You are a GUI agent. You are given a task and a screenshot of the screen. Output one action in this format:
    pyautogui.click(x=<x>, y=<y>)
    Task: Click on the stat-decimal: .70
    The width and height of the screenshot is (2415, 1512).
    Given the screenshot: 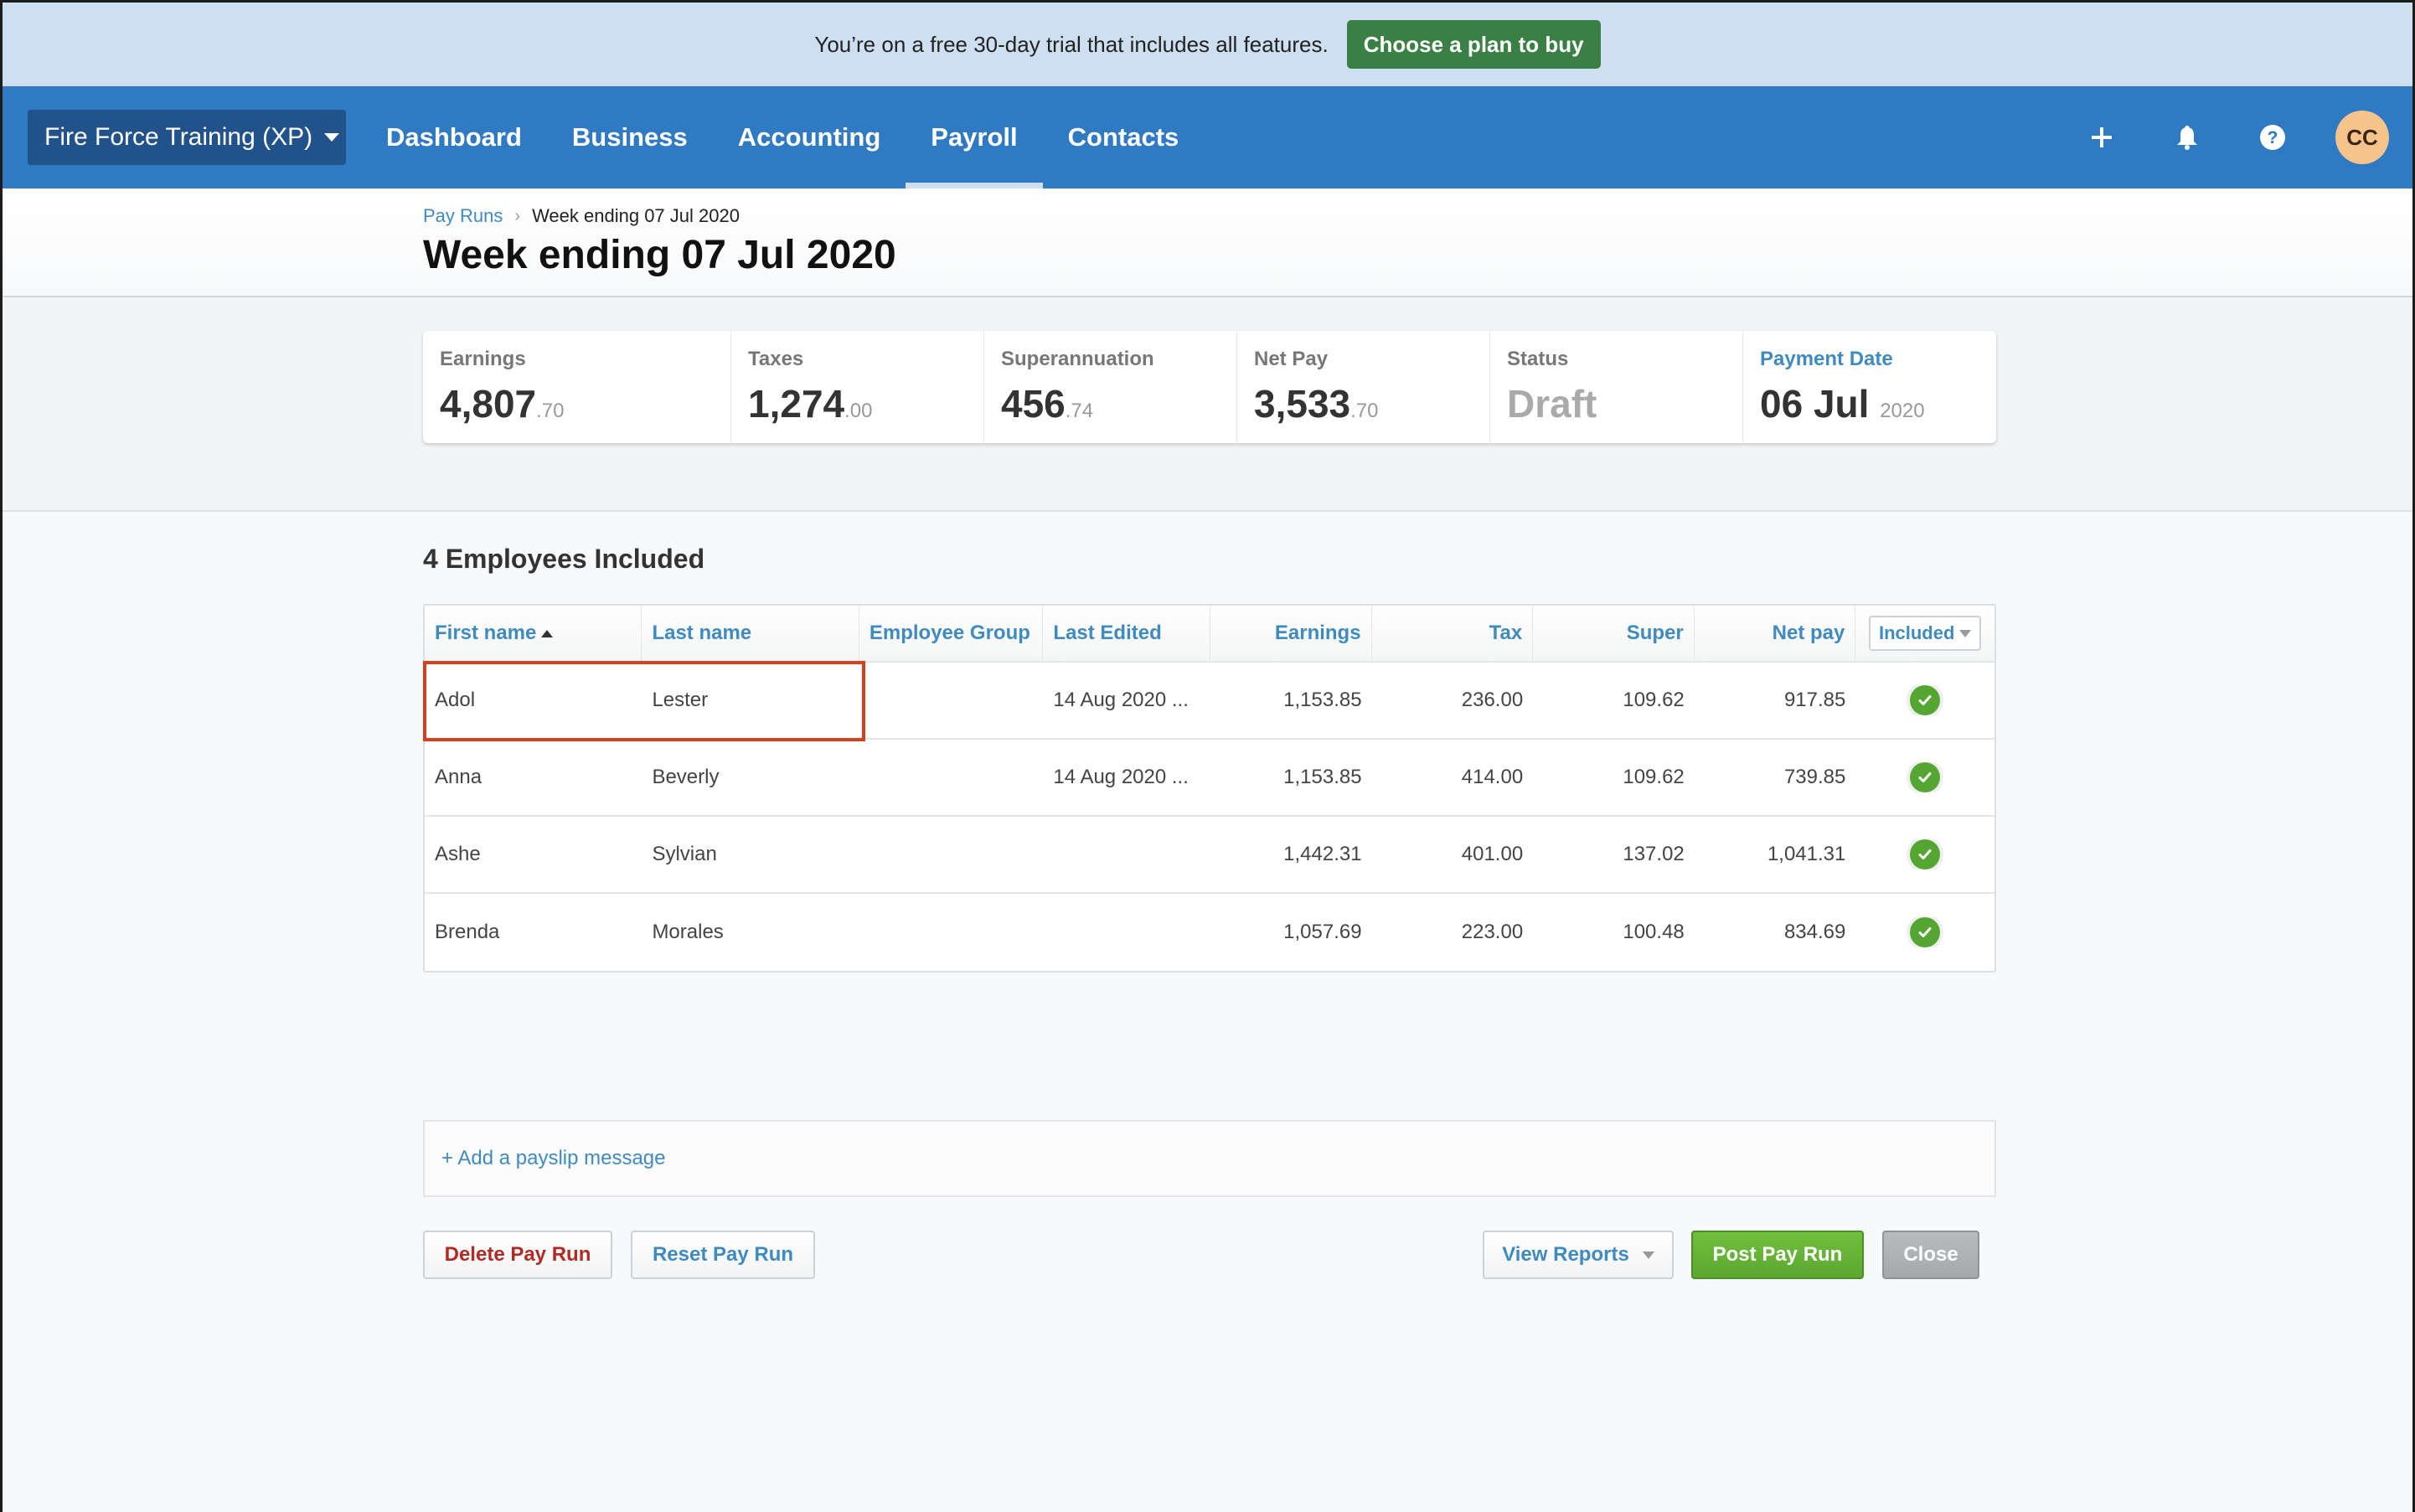 What is the action you would take?
    pyautogui.click(x=550, y=411)
    